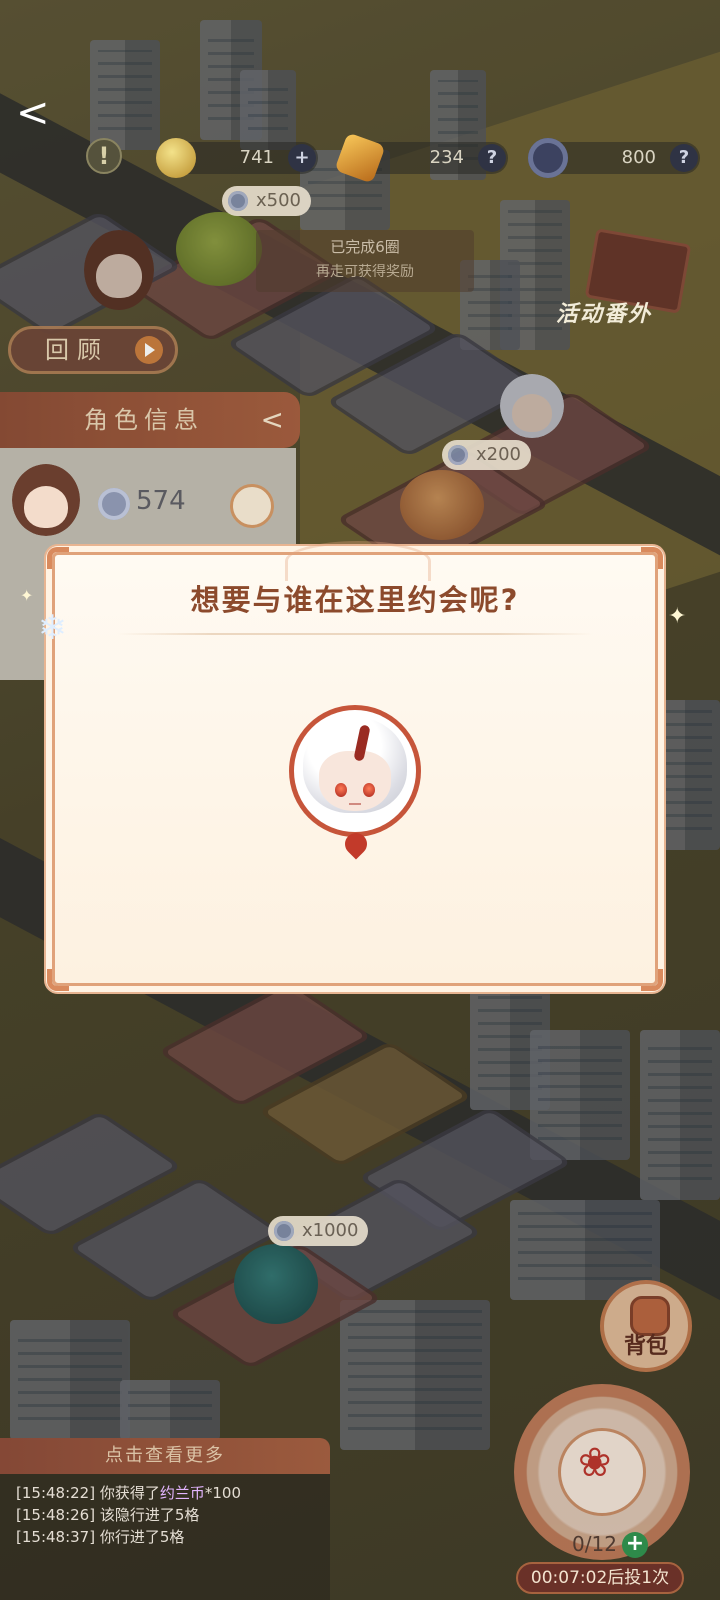  What do you see at coordinates (46, 500) in the screenshot?
I see `character-avatar` at bounding box center [46, 500].